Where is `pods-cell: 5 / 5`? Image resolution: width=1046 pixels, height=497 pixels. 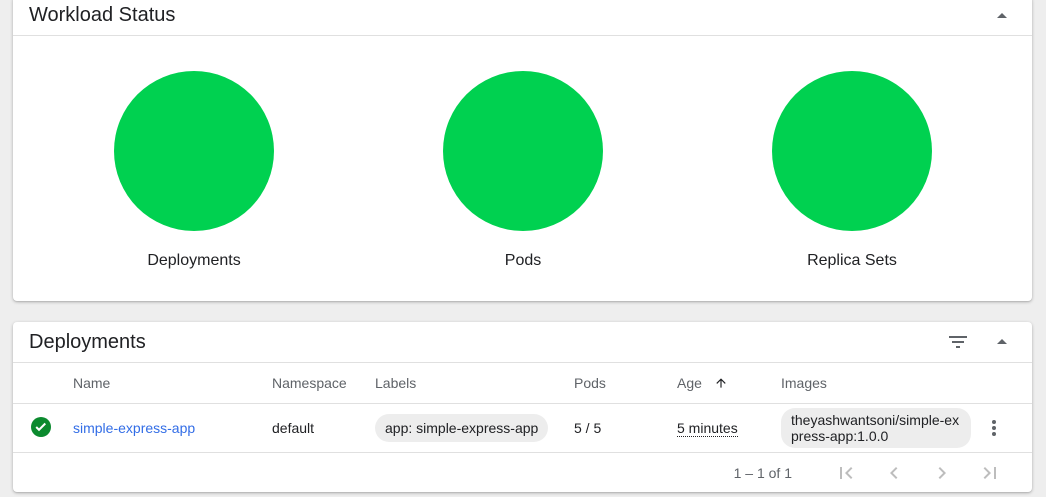
pods-cell: 5 / 5 is located at coordinates (625, 428).